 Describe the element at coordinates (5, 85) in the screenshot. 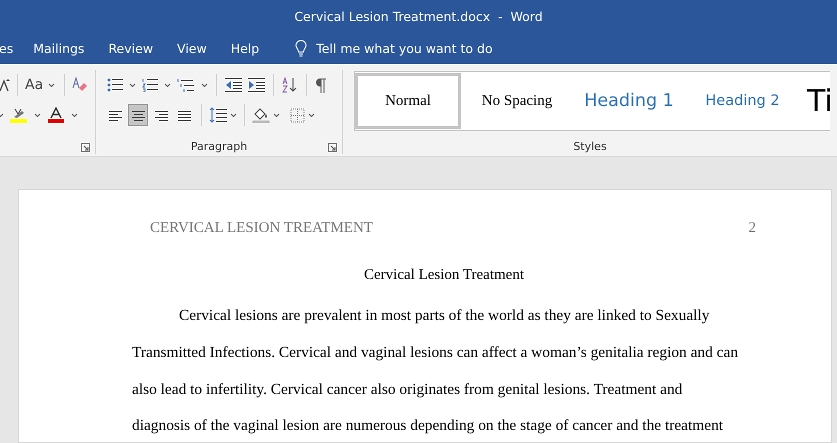

I see `grow-font-icon` at that location.